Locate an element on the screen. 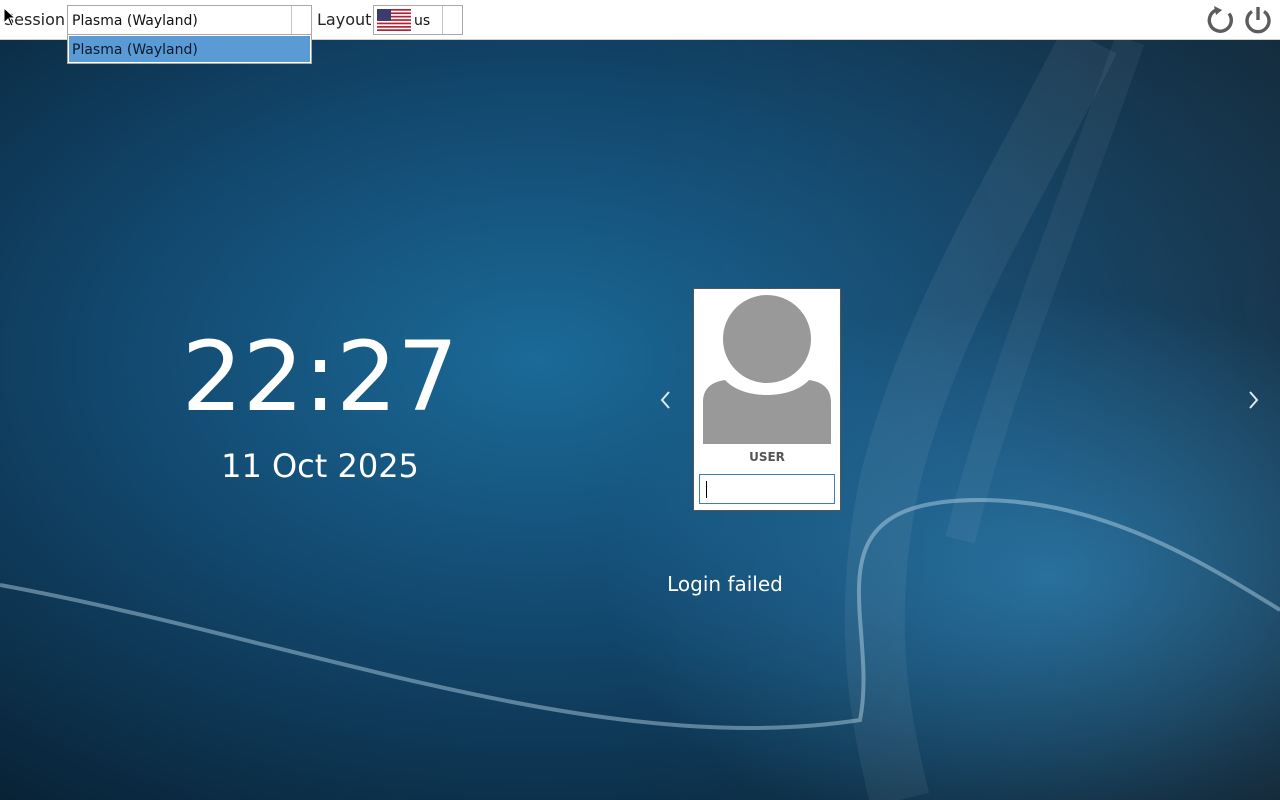  reboot-icon is located at coordinates (1221, 20).